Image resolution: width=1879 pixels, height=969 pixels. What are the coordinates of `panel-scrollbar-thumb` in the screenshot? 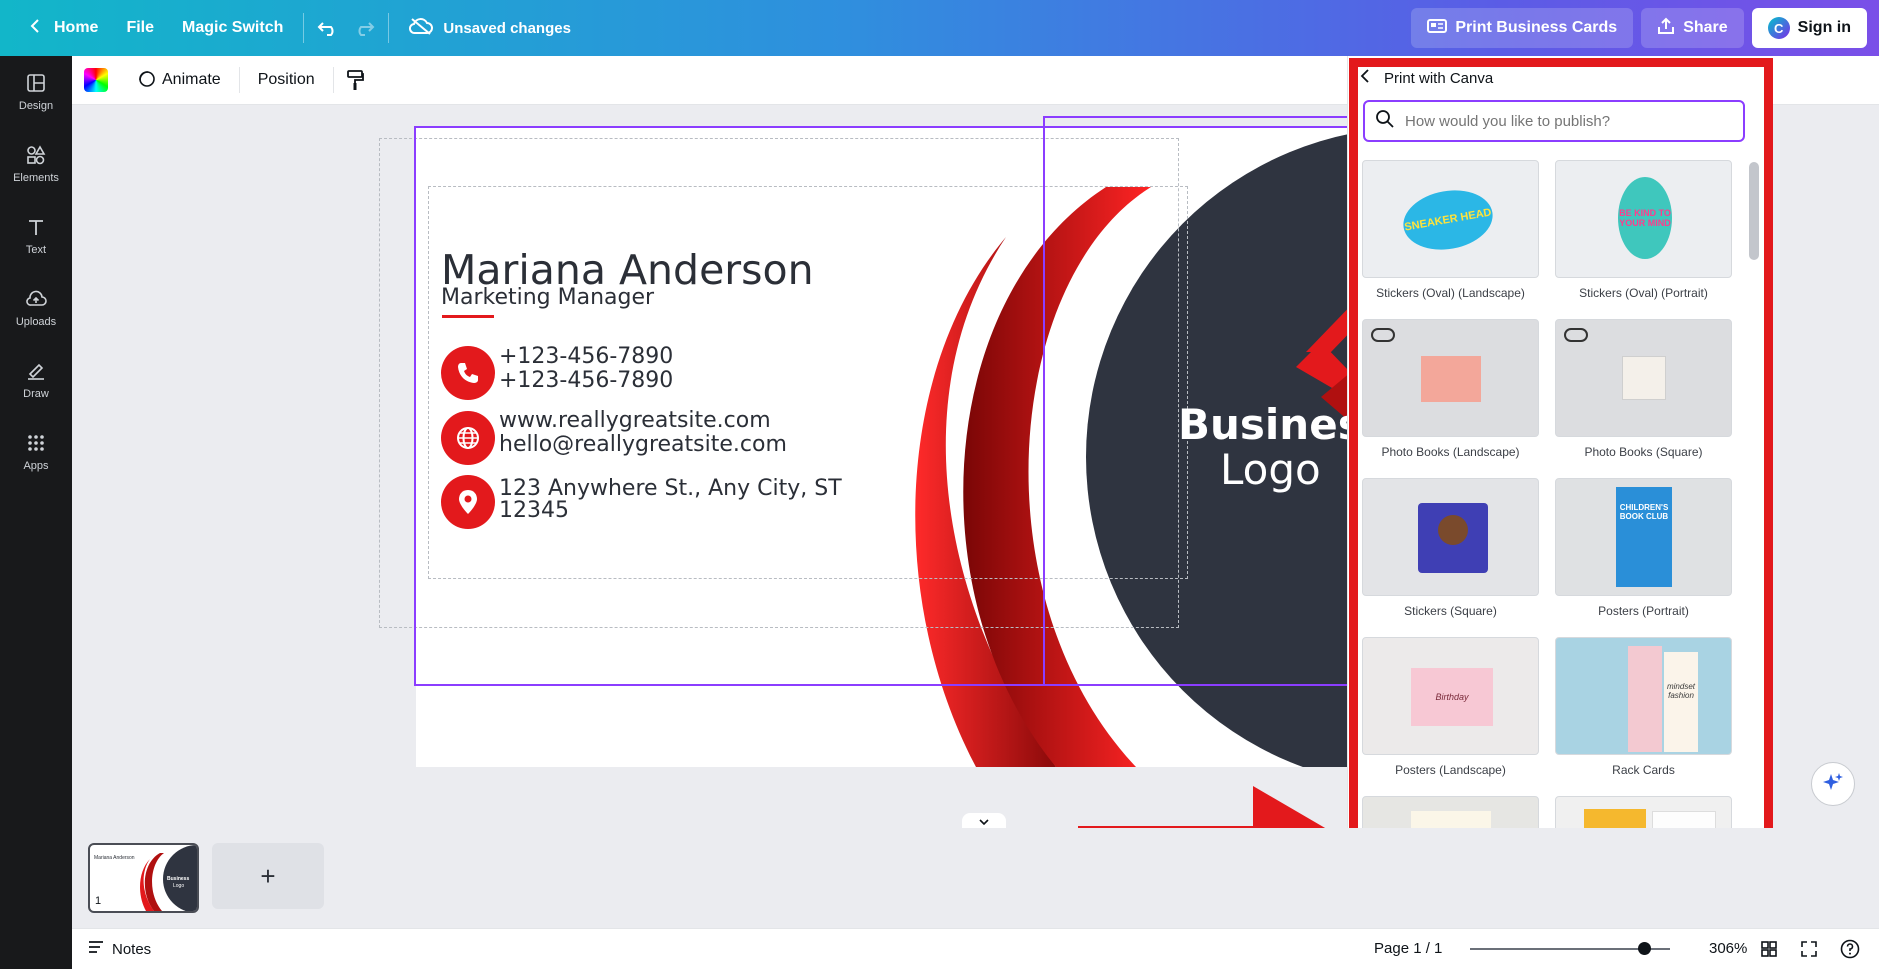 It's located at (1754, 211).